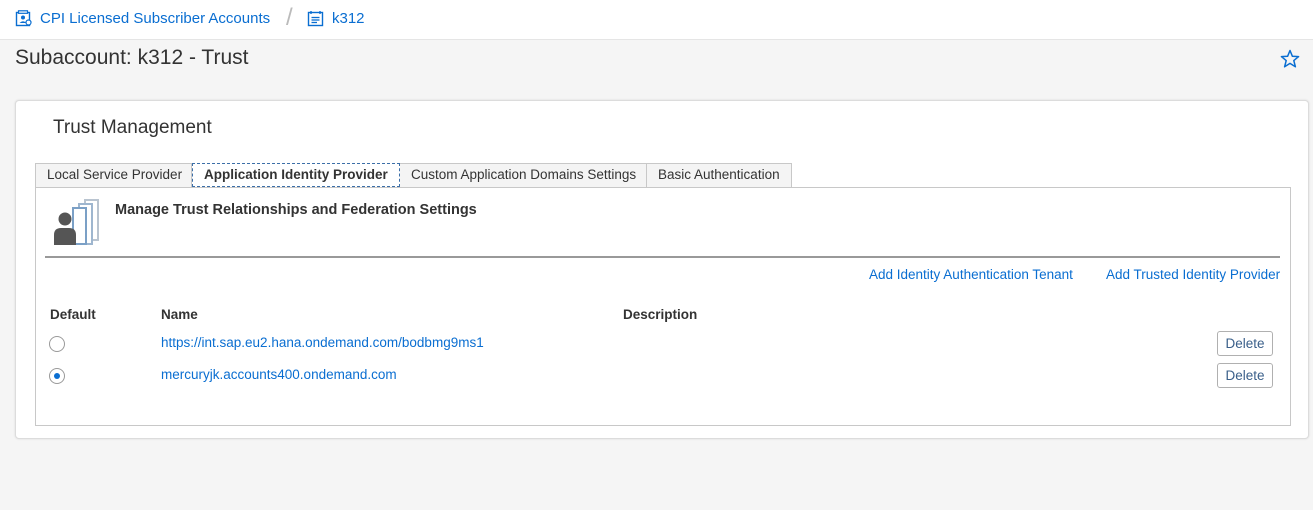 The height and width of the screenshot is (510, 1313). Describe the element at coordinates (23, 17) in the screenshot. I see `global-account-icon` at that location.